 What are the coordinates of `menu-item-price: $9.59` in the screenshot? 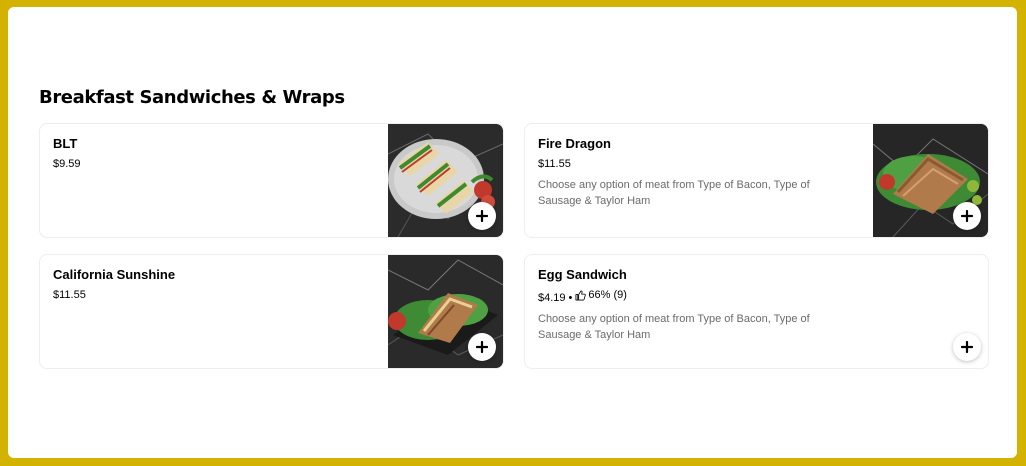 It's located at (67, 164).